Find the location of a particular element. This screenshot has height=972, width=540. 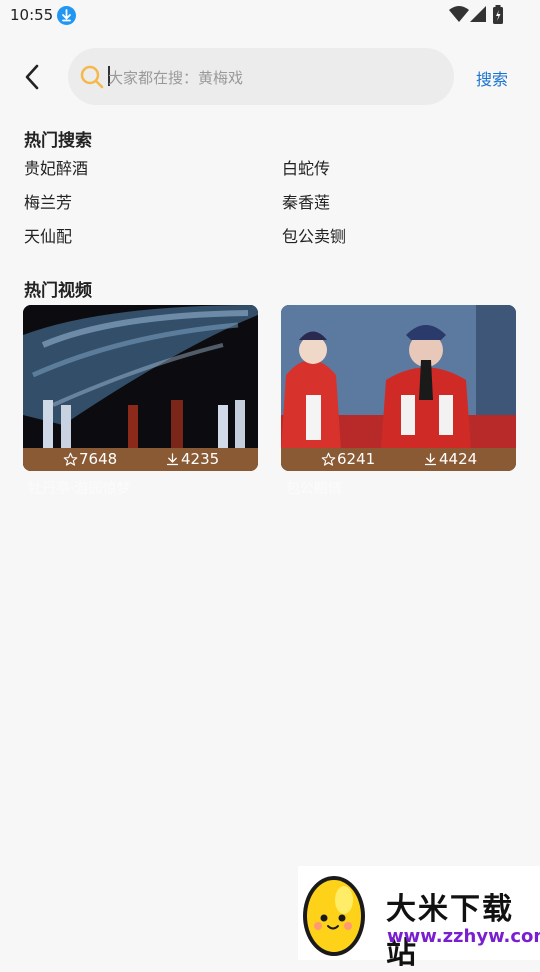

signal-icon is located at coordinates (478, 16).